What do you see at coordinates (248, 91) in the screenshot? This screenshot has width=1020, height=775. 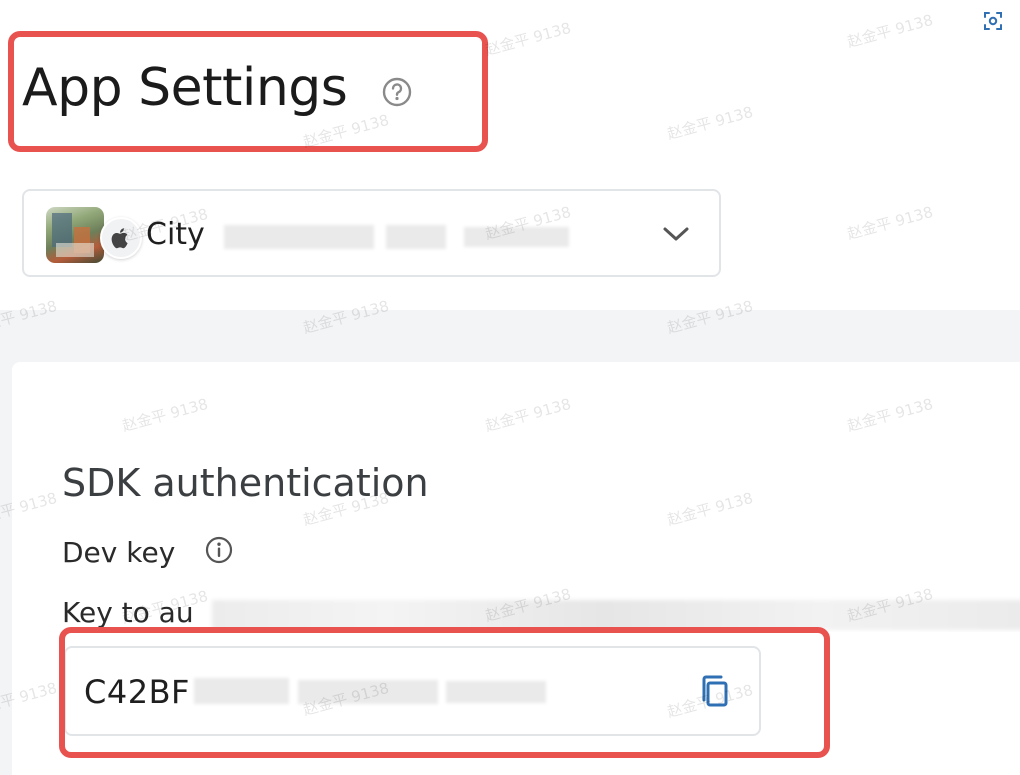 I see `title-highlight-box` at bounding box center [248, 91].